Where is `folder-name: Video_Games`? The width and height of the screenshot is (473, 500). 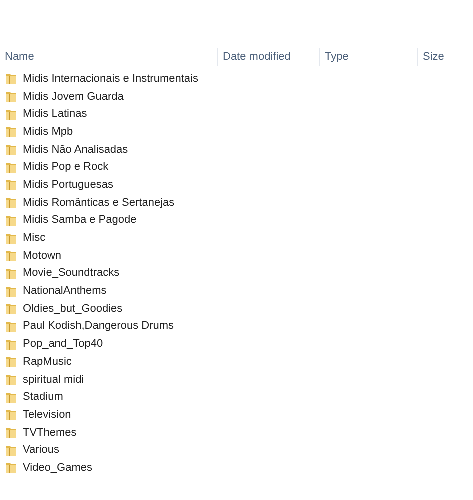 folder-name: Video_Games is located at coordinates (58, 468).